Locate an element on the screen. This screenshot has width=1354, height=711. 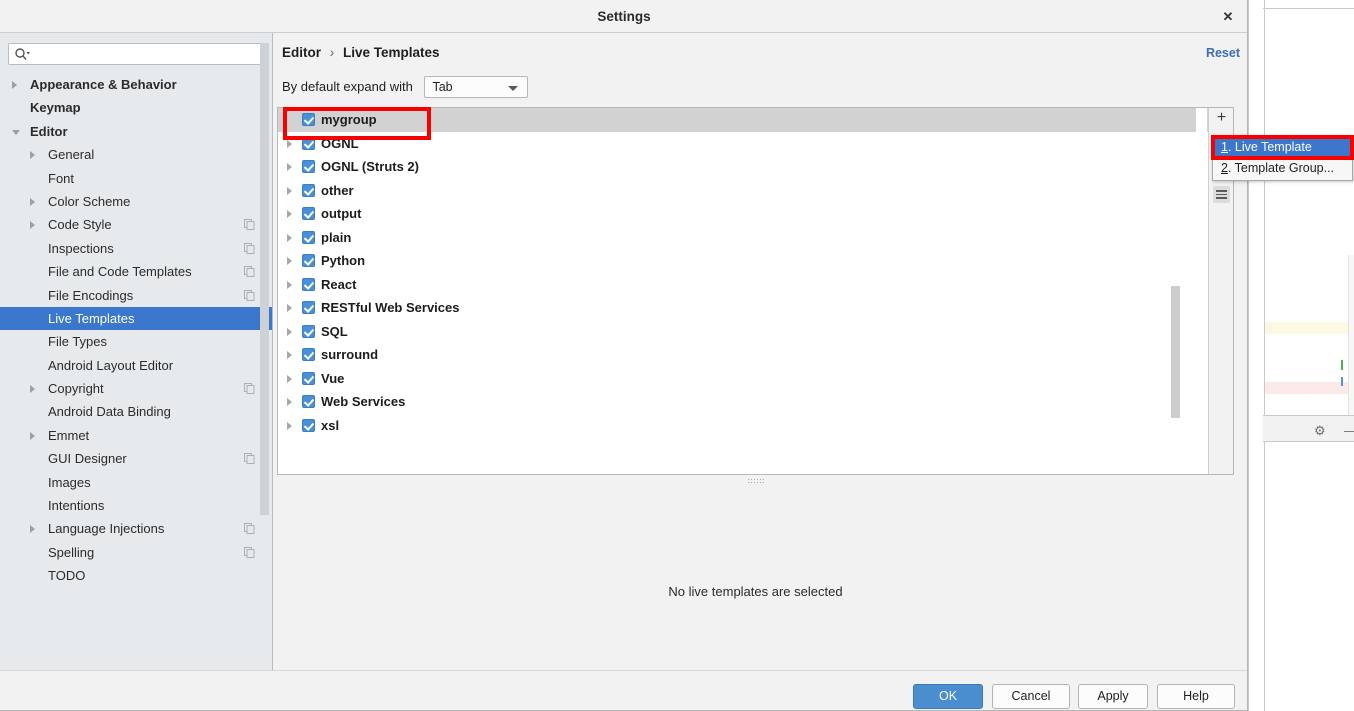
template-group-row: plain is located at coordinates (743, 238).